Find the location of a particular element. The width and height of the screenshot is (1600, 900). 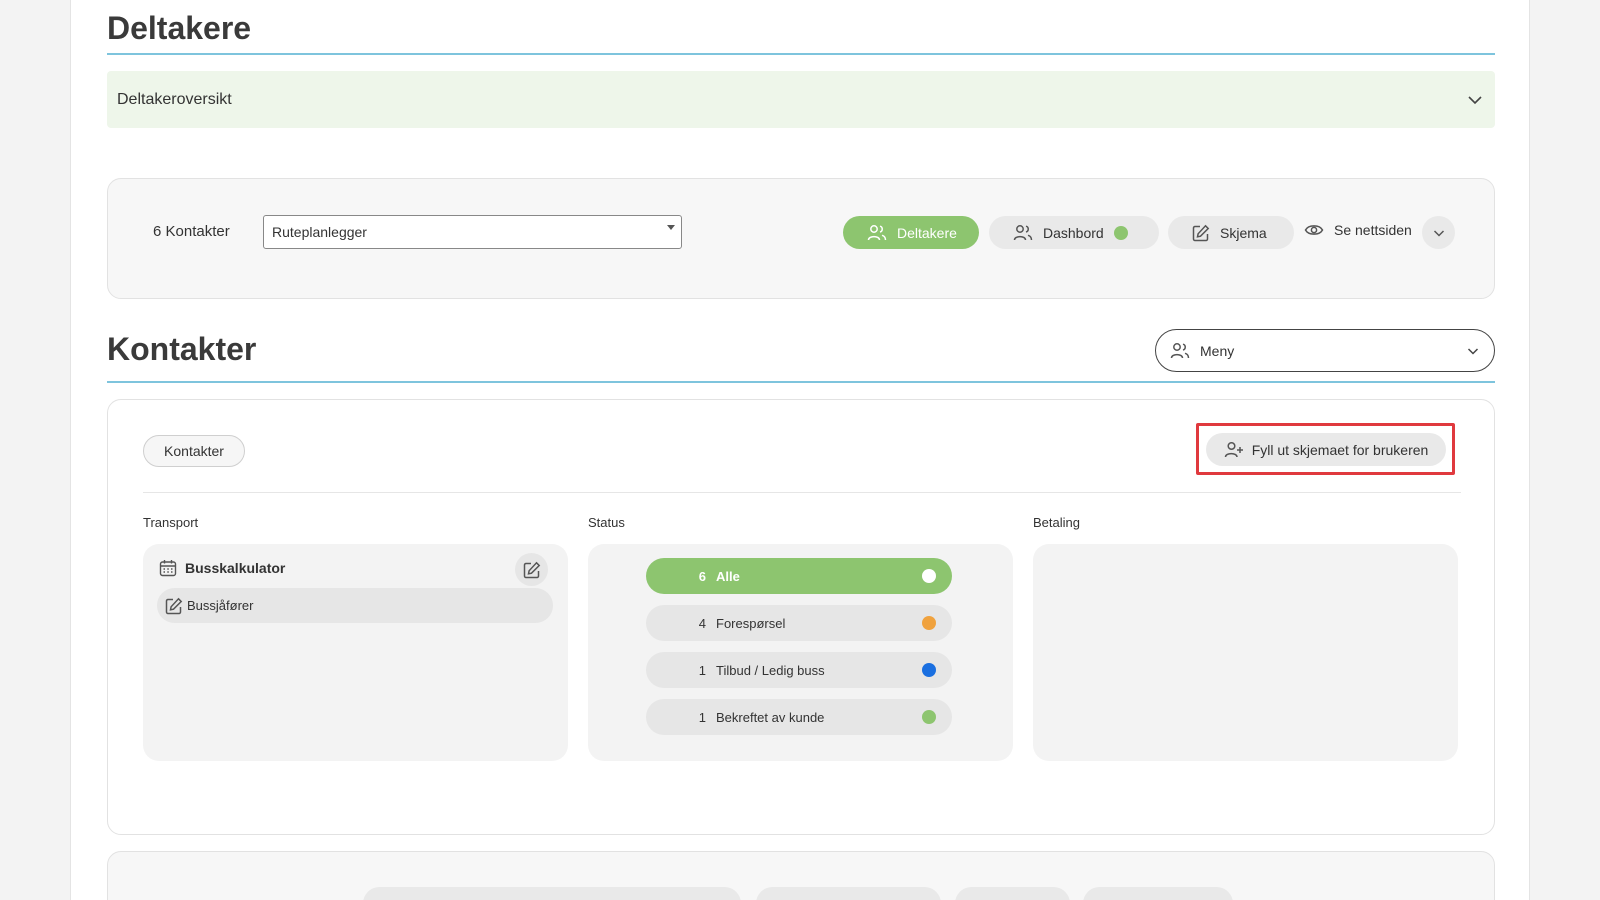

transport-card: Busskalkulator Bussjåfører is located at coordinates (355, 652).